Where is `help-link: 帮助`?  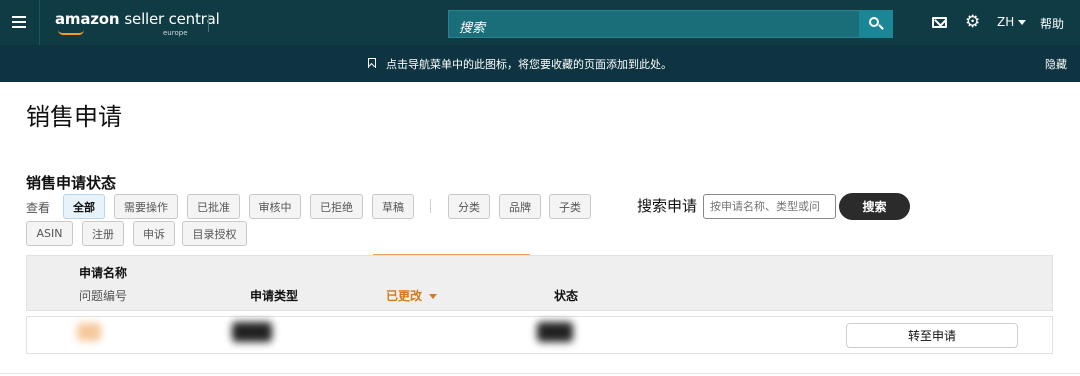
help-link: 帮助 is located at coordinates (1052, 23).